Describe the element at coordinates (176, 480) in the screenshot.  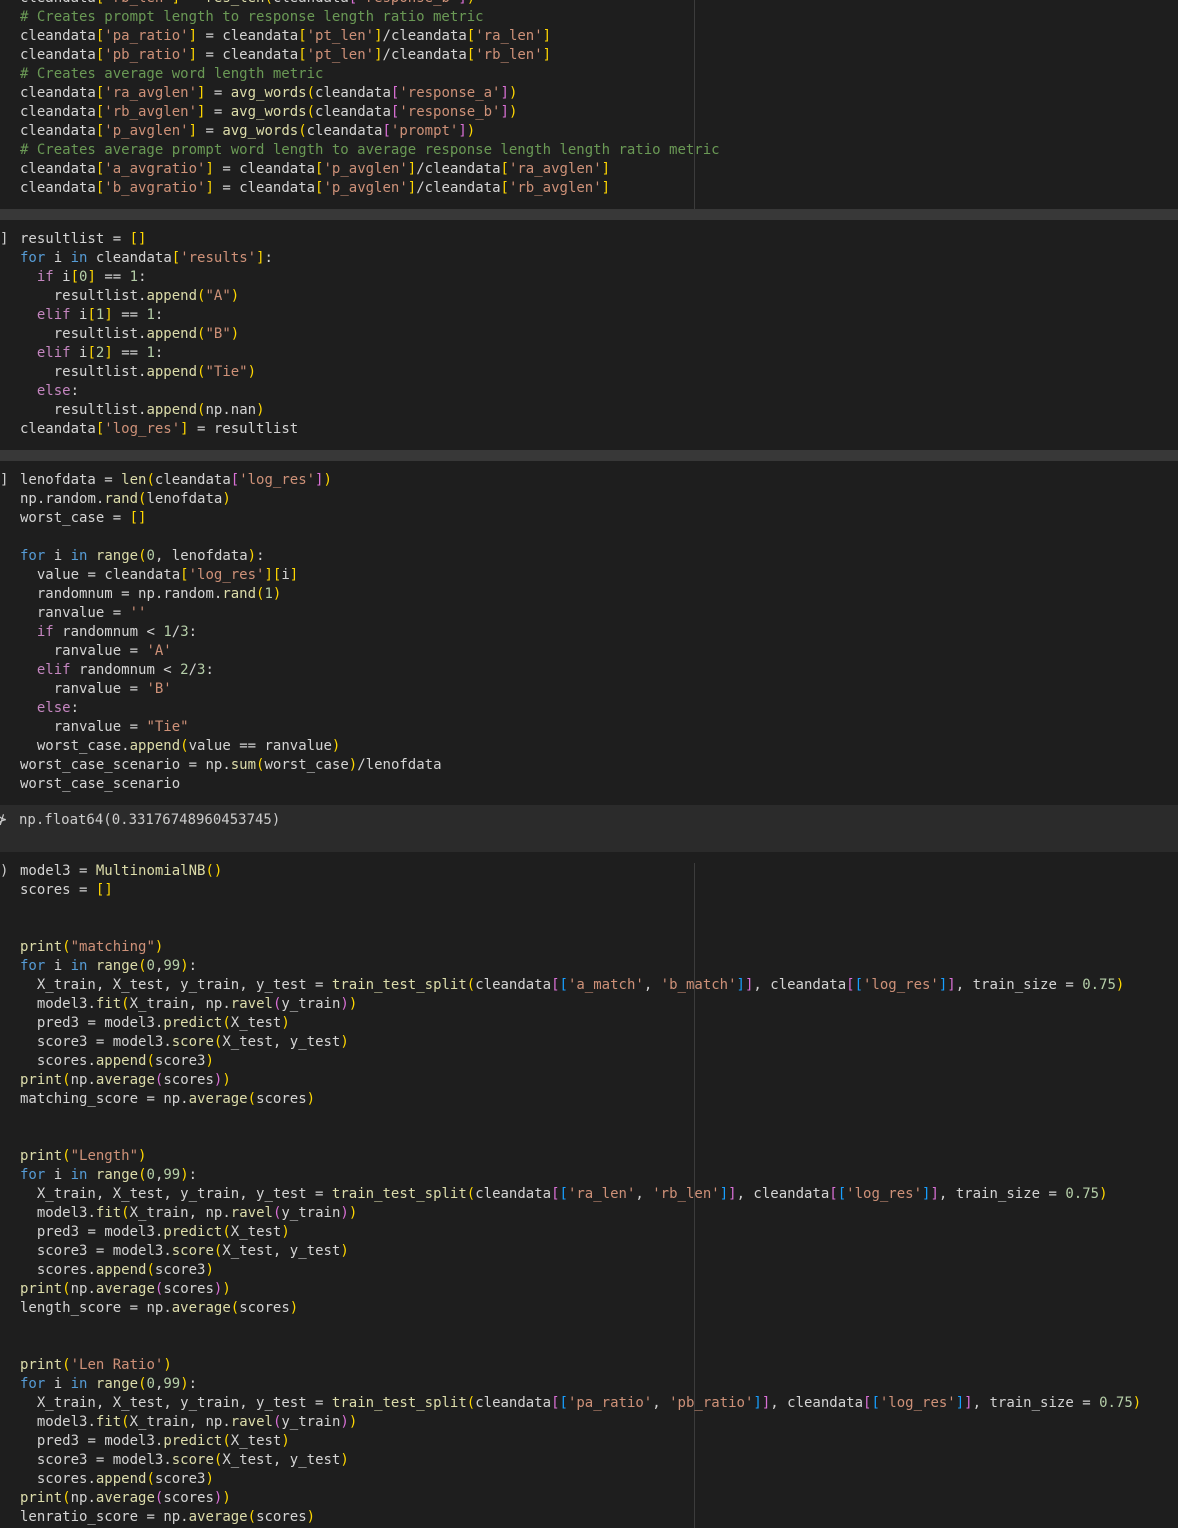
I see `code-line: lenofdata = len(cleandata['log_res'])` at that location.